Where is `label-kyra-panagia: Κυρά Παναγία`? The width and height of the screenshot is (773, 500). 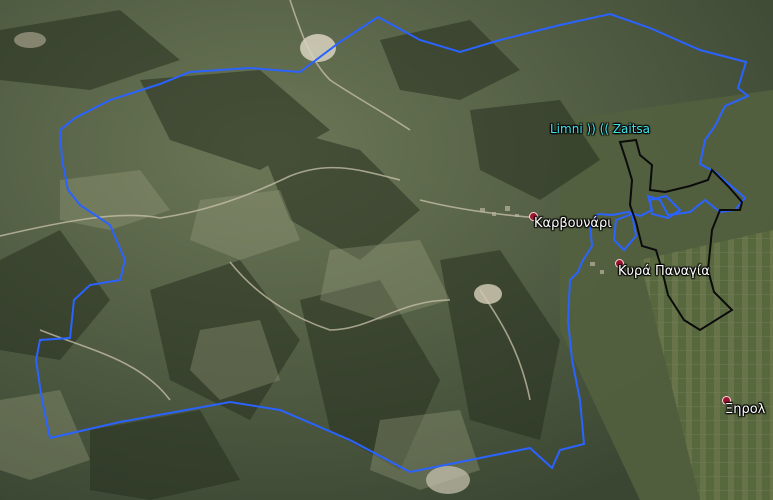
label-kyra-panagia: Κυρά Παναγία is located at coordinates (664, 271).